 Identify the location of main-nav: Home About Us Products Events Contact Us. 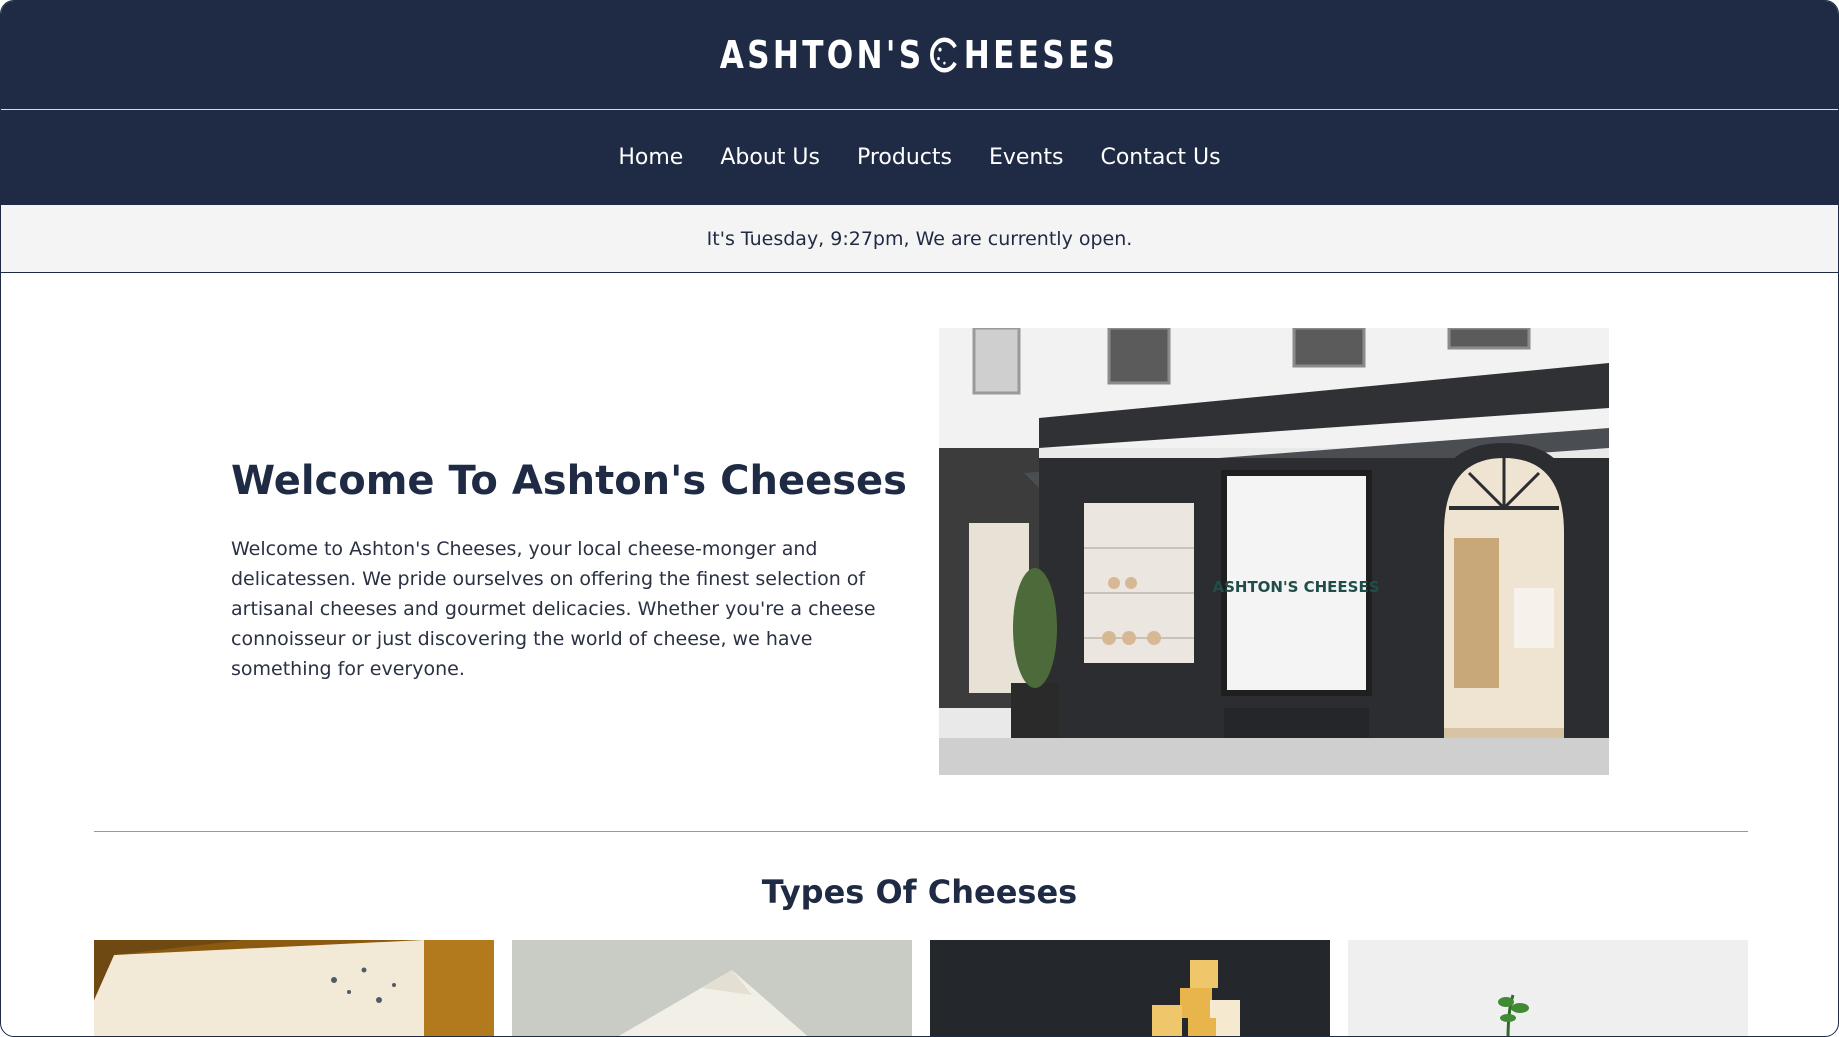
(919, 157).